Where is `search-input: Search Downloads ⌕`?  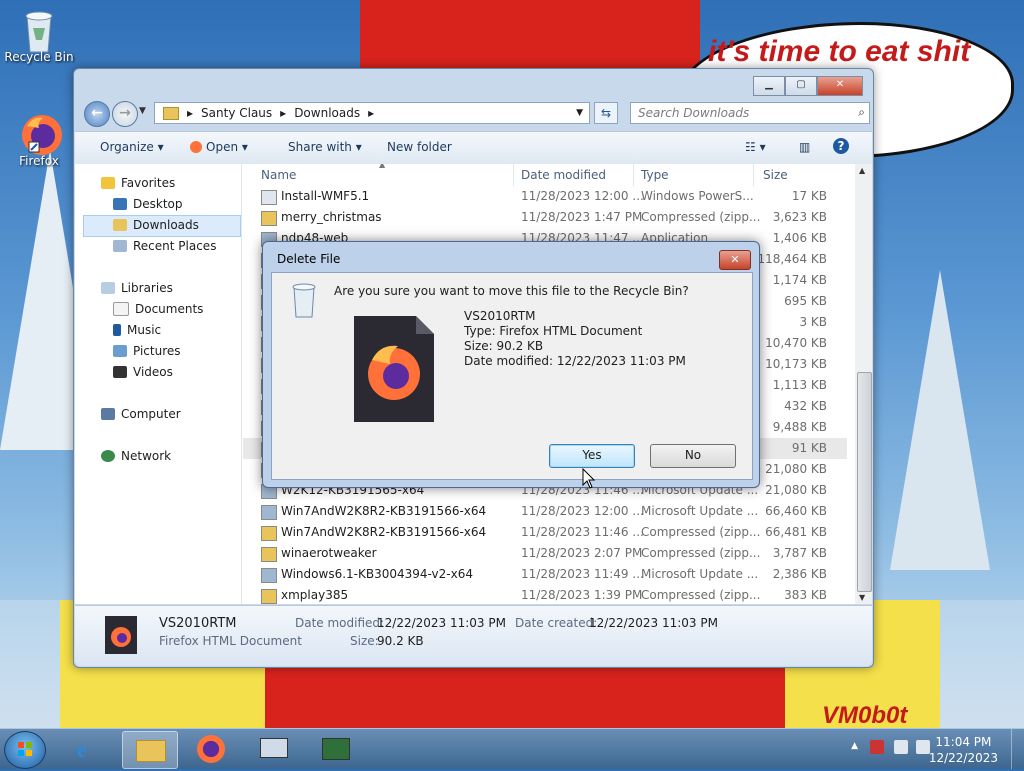
search-input: Search Downloads ⌕ is located at coordinates (750, 113).